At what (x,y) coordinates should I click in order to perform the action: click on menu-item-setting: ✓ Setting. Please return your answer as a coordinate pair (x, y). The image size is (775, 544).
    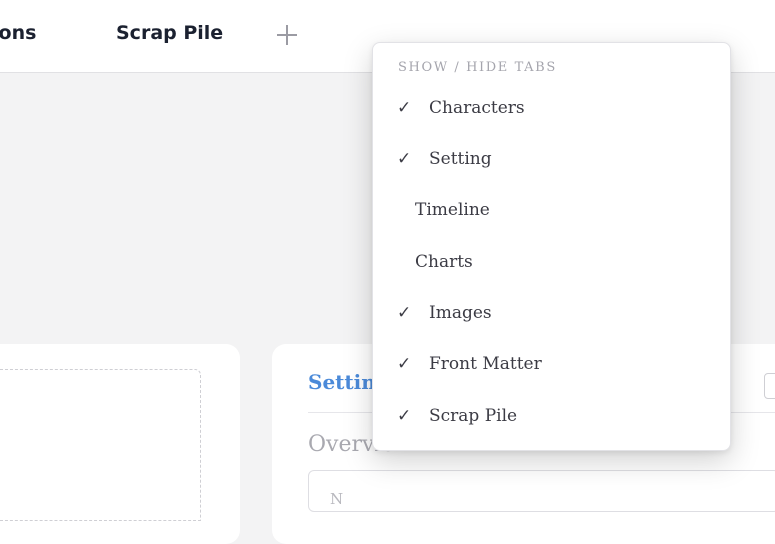
    Looking at the image, I should click on (551, 160).